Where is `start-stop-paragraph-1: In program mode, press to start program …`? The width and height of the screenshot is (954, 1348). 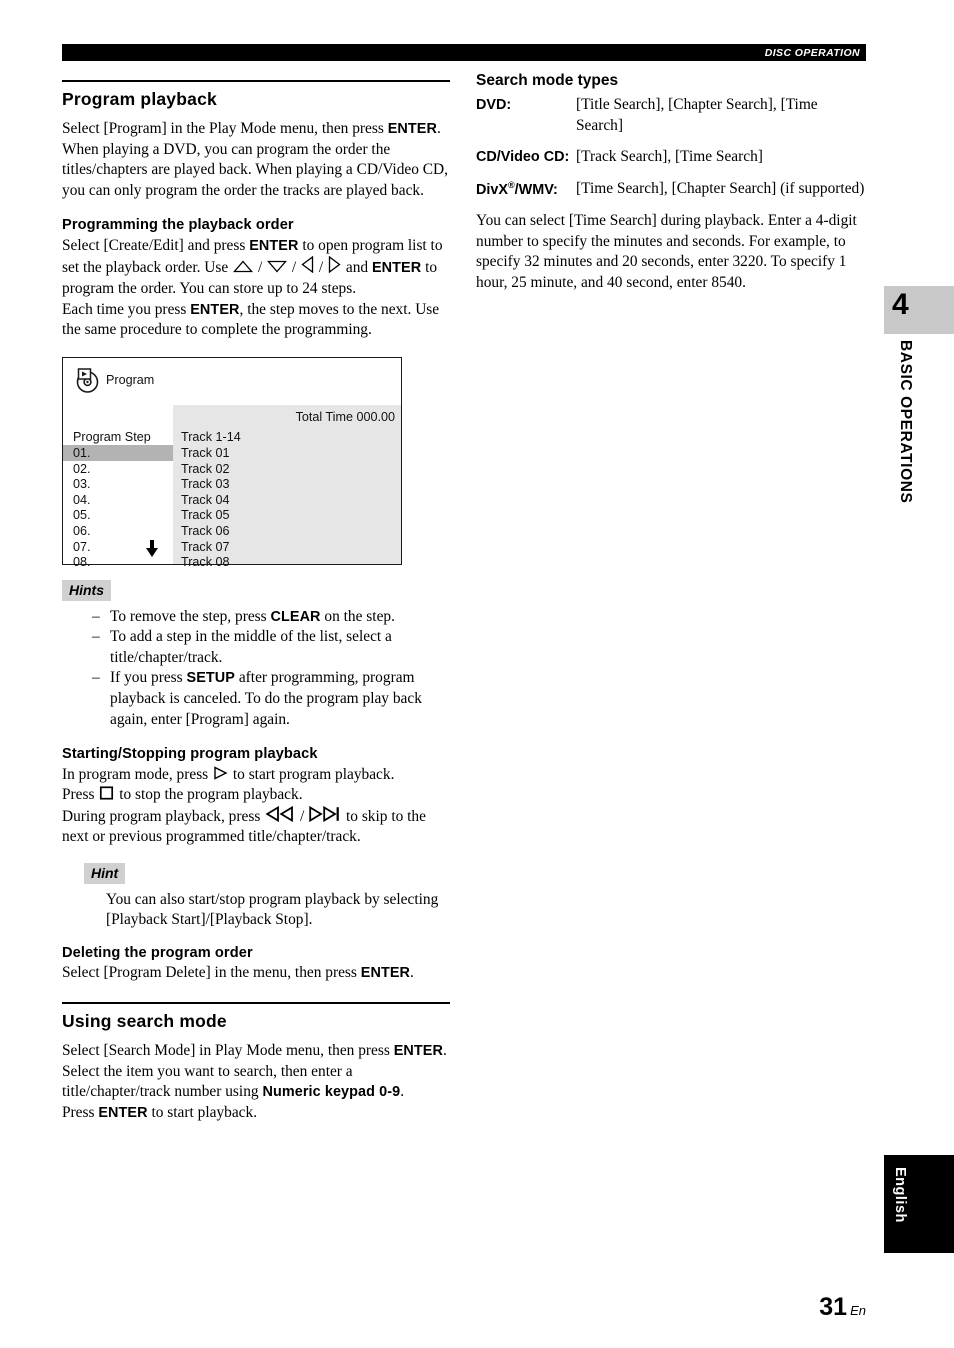 start-stop-paragraph-1: In program mode, press to start program … is located at coordinates (256, 775).